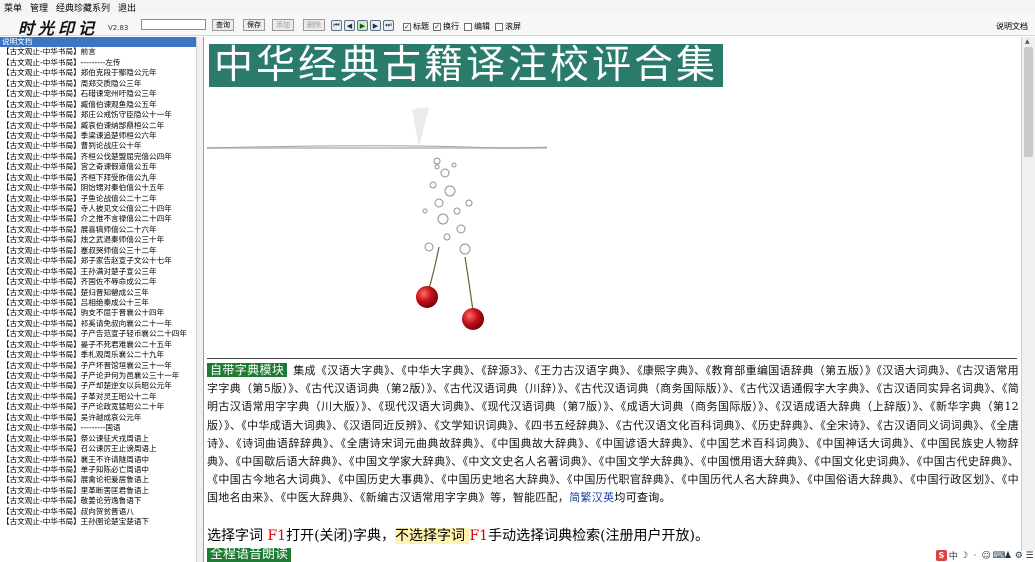 This screenshot has height=562, width=1035. What do you see at coordinates (336, 25) in the screenshot?
I see `first-icon: ⏮` at bounding box center [336, 25].